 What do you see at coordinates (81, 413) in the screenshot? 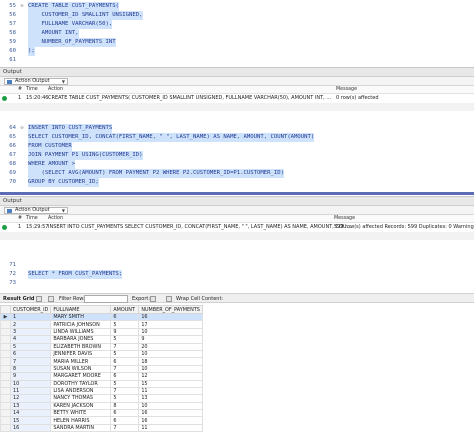
I see `table-cell: BETTY WHITE` at bounding box center [81, 413].